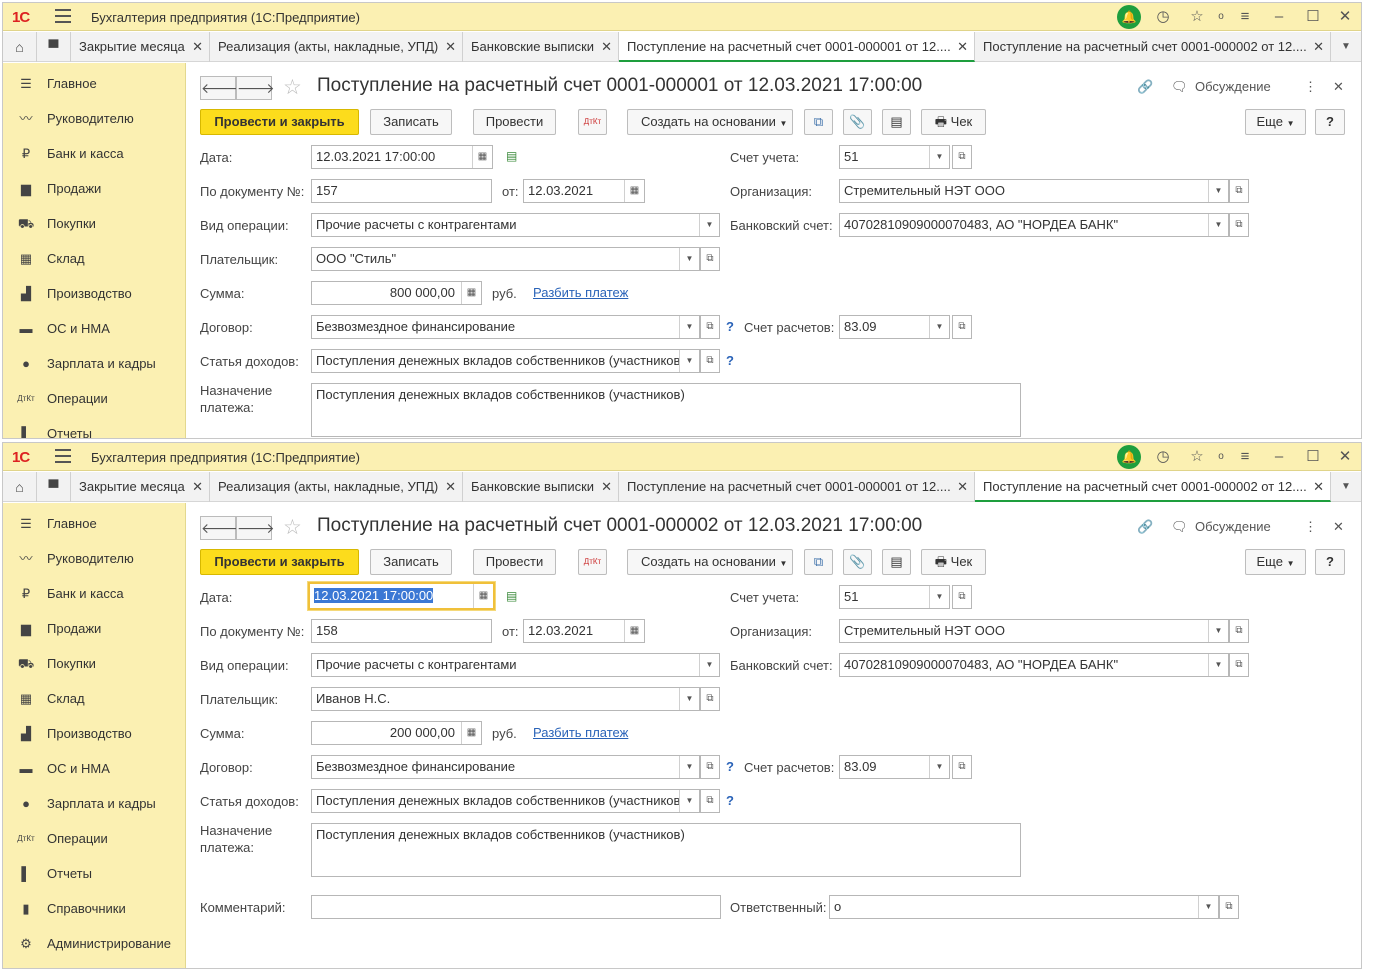 The height and width of the screenshot is (979, 1374). I want to click on post-button: Провести, so click(514, 562).